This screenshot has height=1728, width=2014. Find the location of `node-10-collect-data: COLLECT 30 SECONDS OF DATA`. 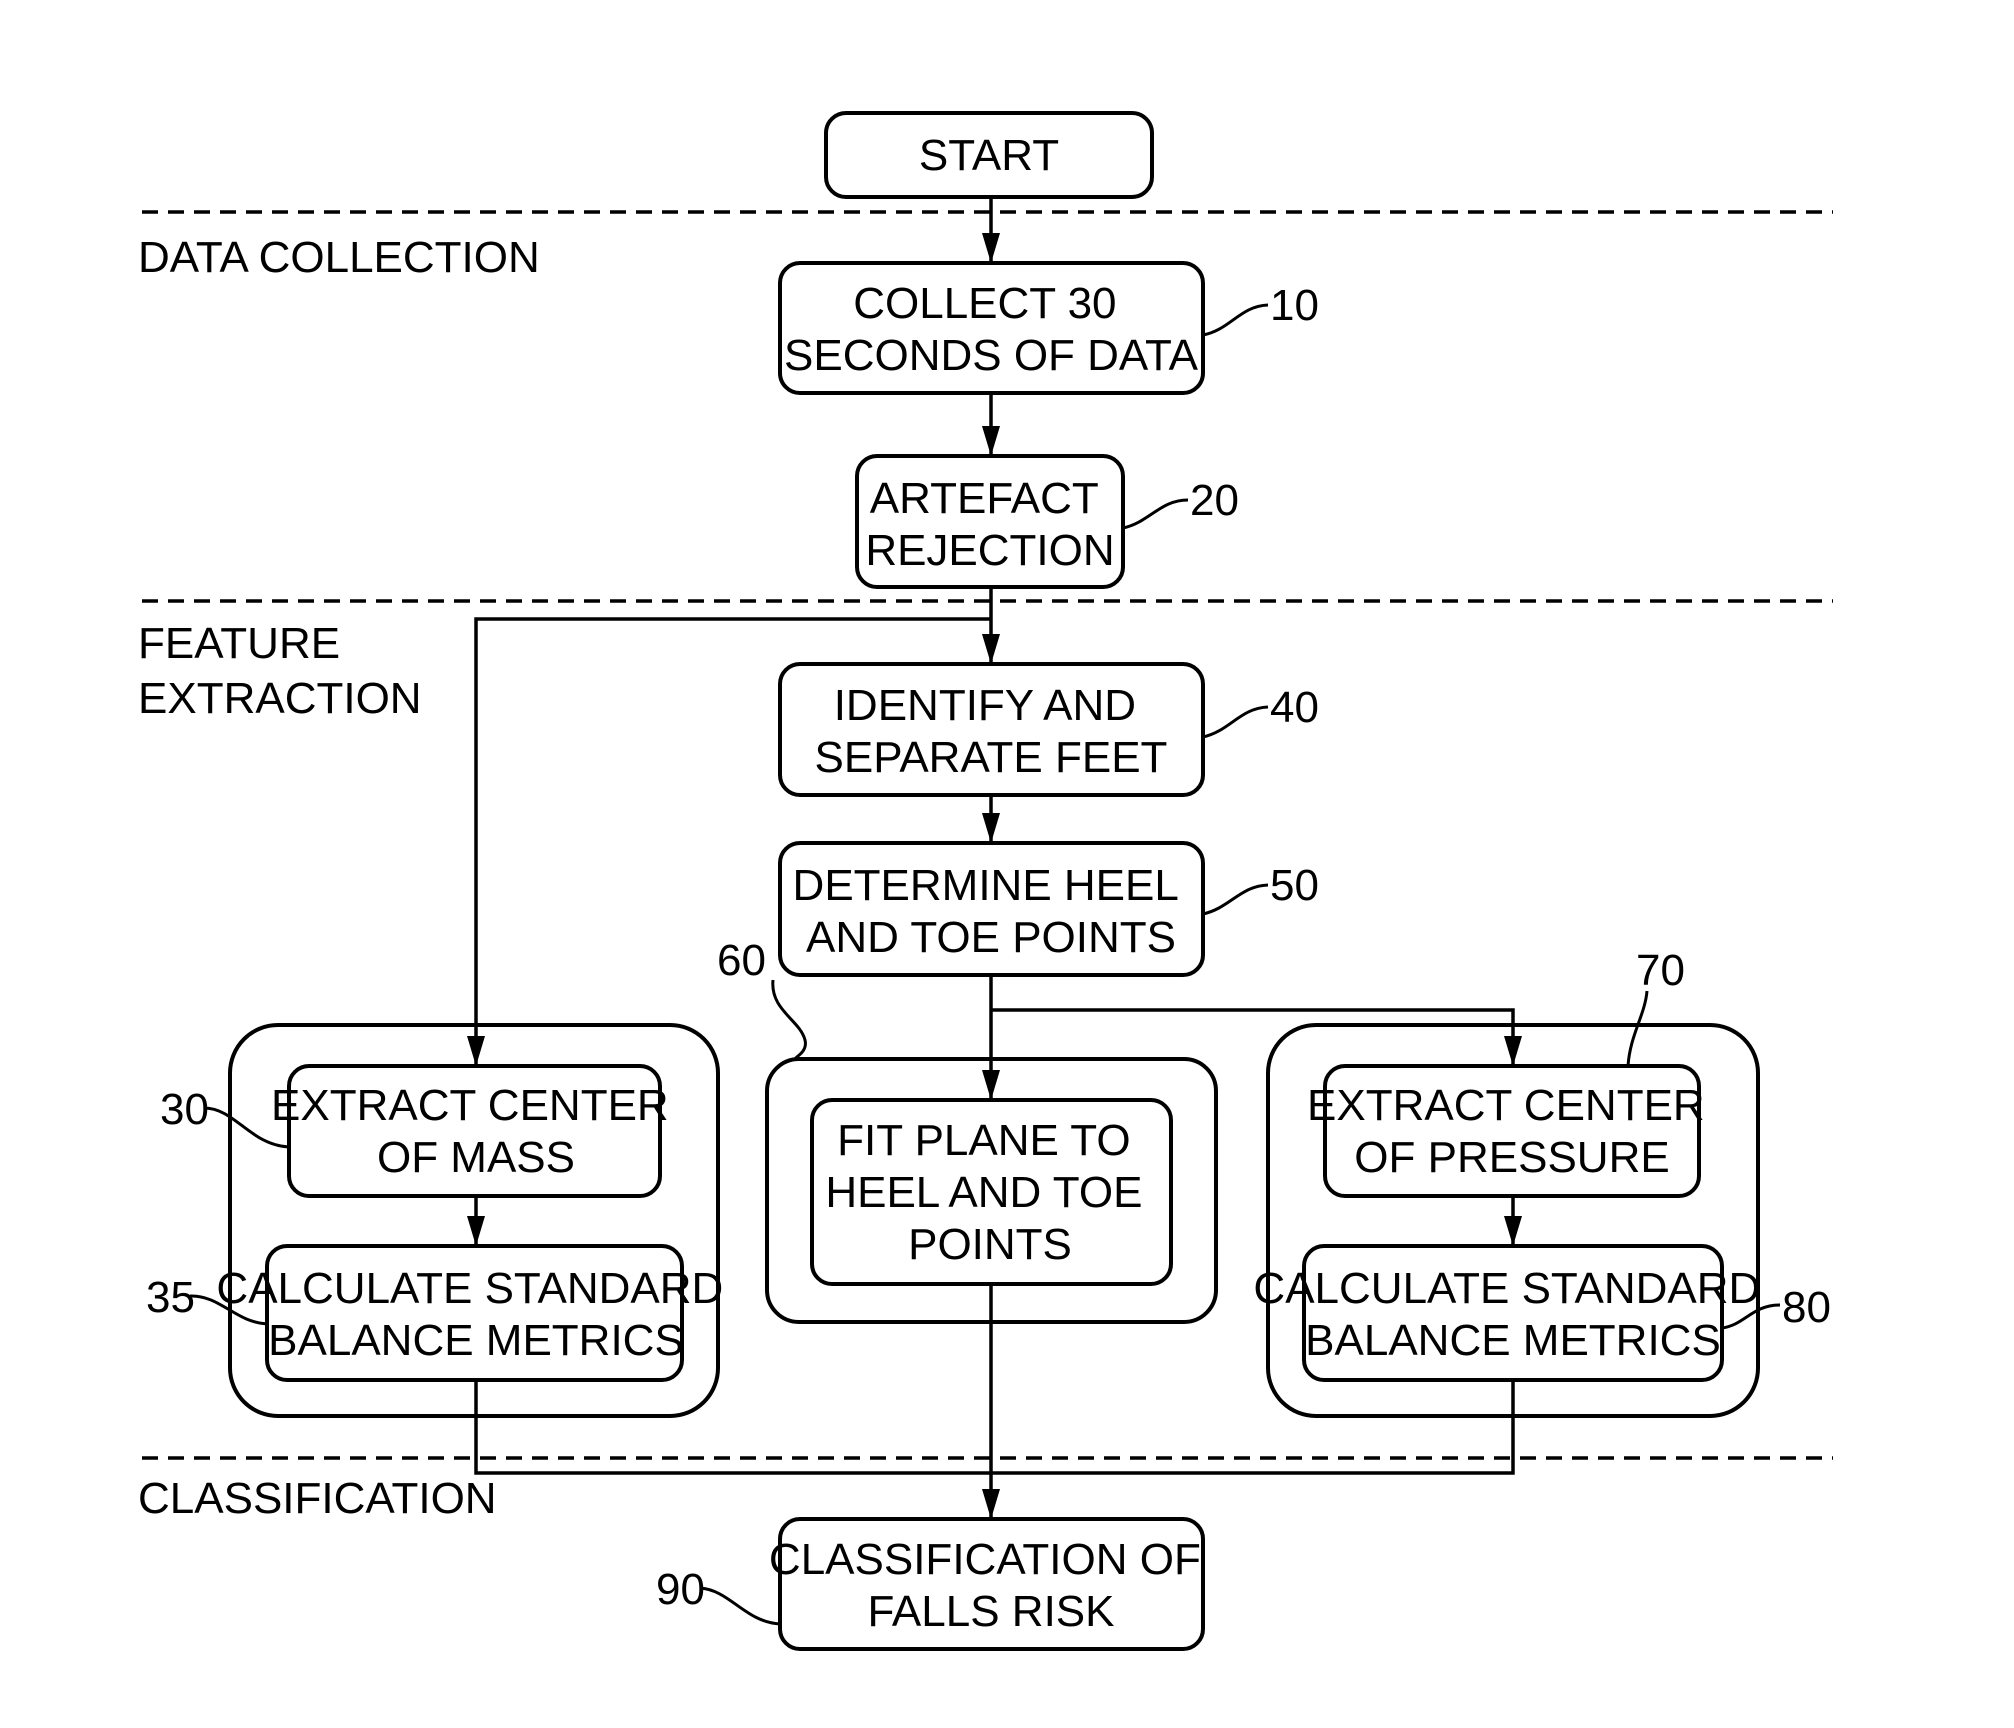

node-10-collect-data: COLLECT 30 SECONDS OF DATA is located at coordinates (991, 328).